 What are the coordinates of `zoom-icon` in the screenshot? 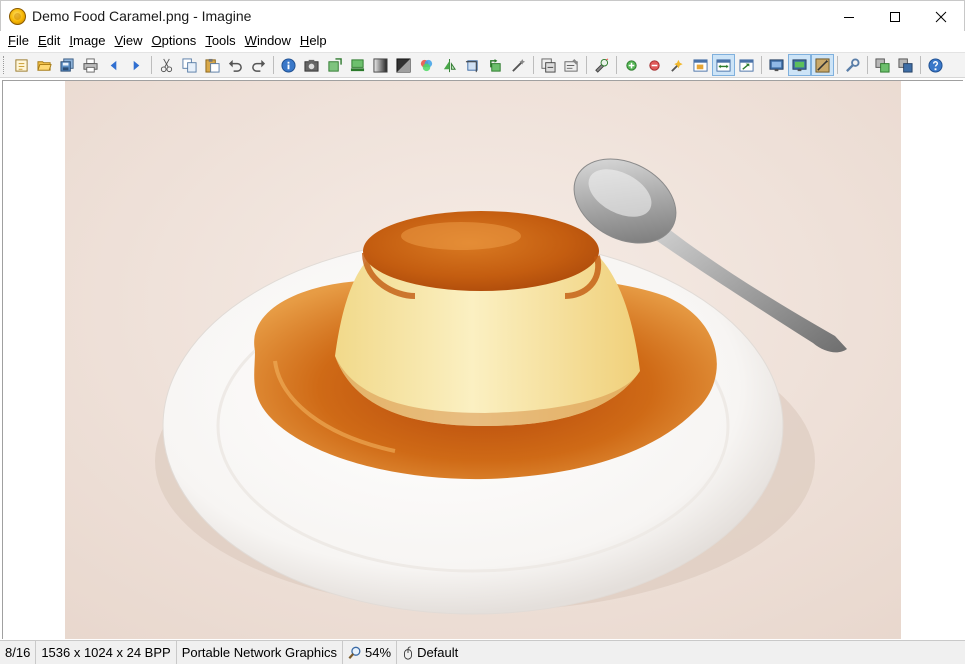 It's located at (354, 652).